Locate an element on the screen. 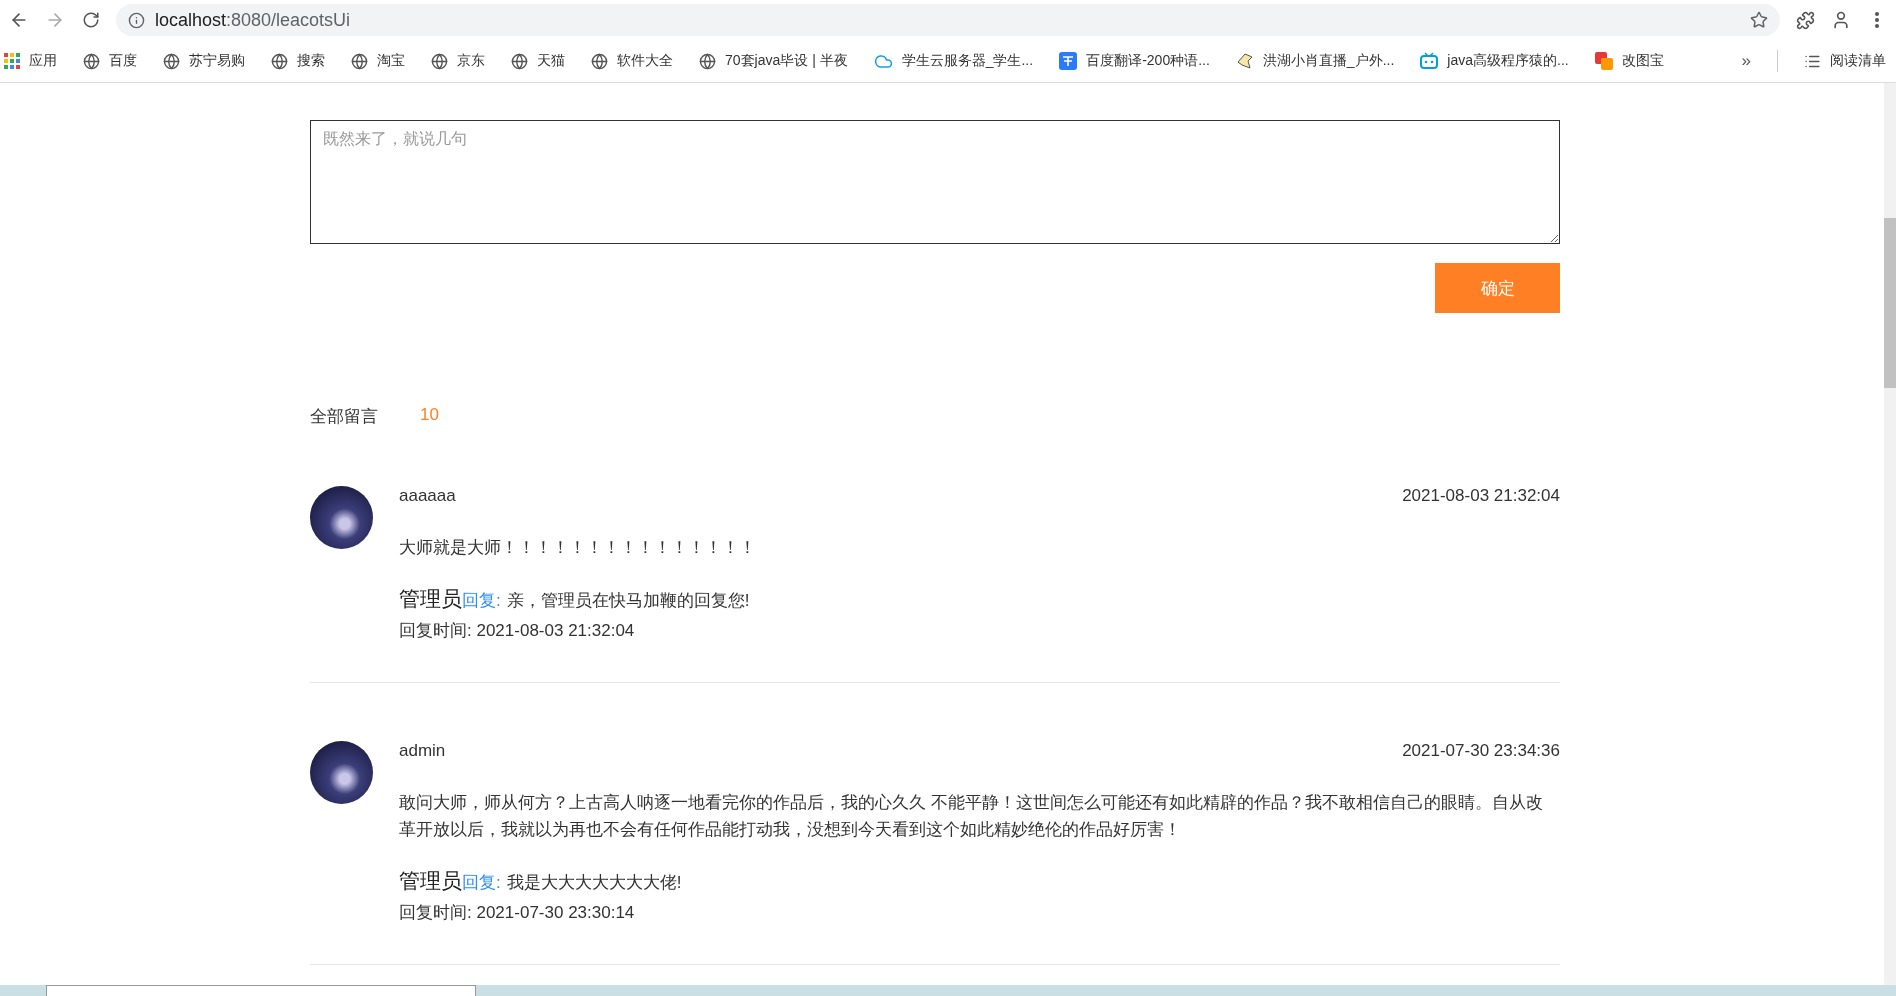 The height and width of the screenshot is (996, 1896). reply-text: 我是大大大大大大大佬! is located at coordinates (594, 883).